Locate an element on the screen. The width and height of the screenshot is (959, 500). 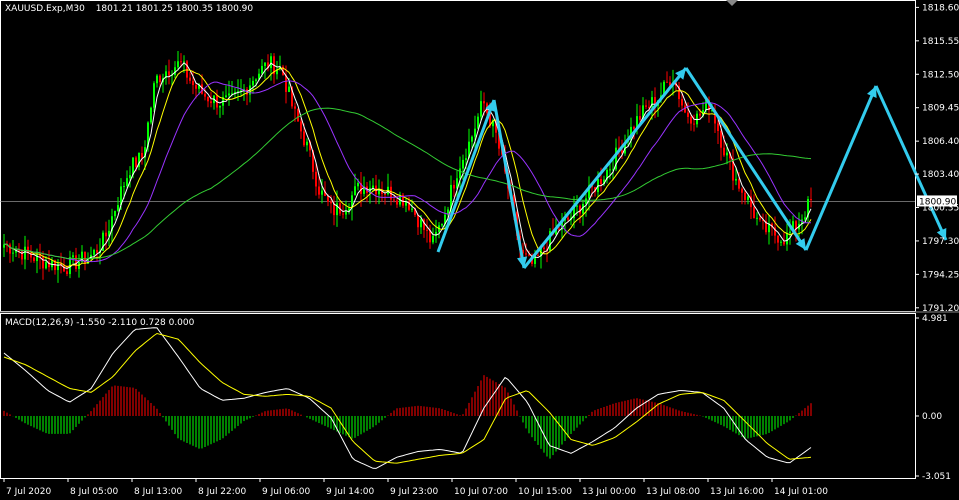
time-tick-label: 13 Jul 16:00 is located at coordinates (737, 492).